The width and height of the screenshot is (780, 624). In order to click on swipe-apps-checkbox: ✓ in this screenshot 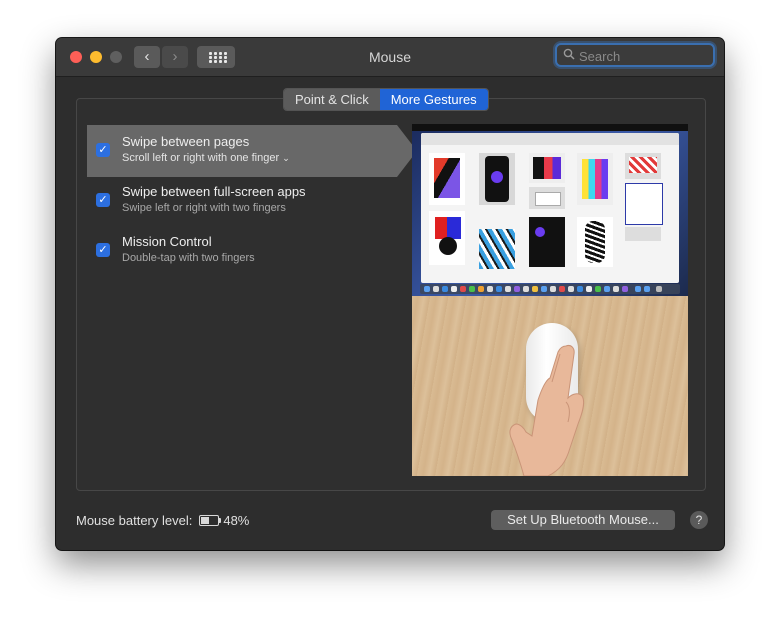, I will do `click(103, 200)`.